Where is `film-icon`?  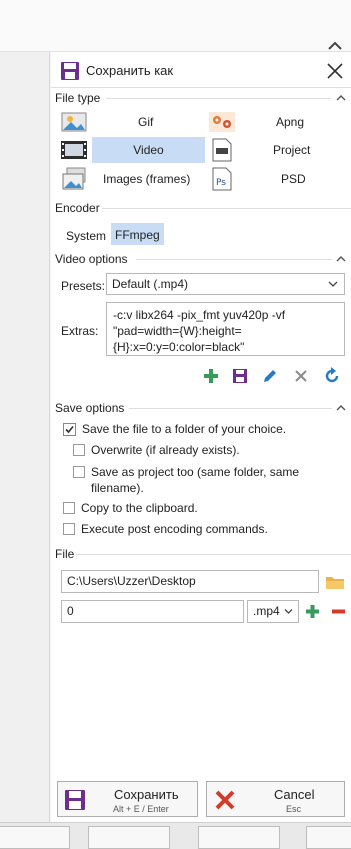 film-icon is located at coordinates (74, 150).